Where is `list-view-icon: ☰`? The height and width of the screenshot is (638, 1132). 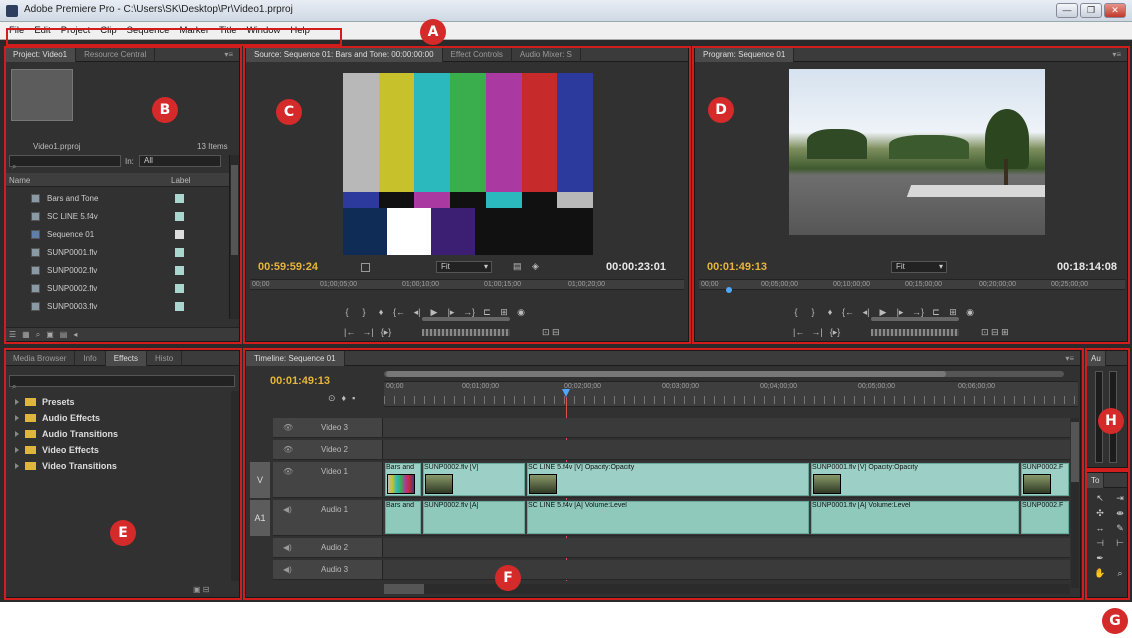
list-view-icon: ☰ is located at coordinates (15, 334).